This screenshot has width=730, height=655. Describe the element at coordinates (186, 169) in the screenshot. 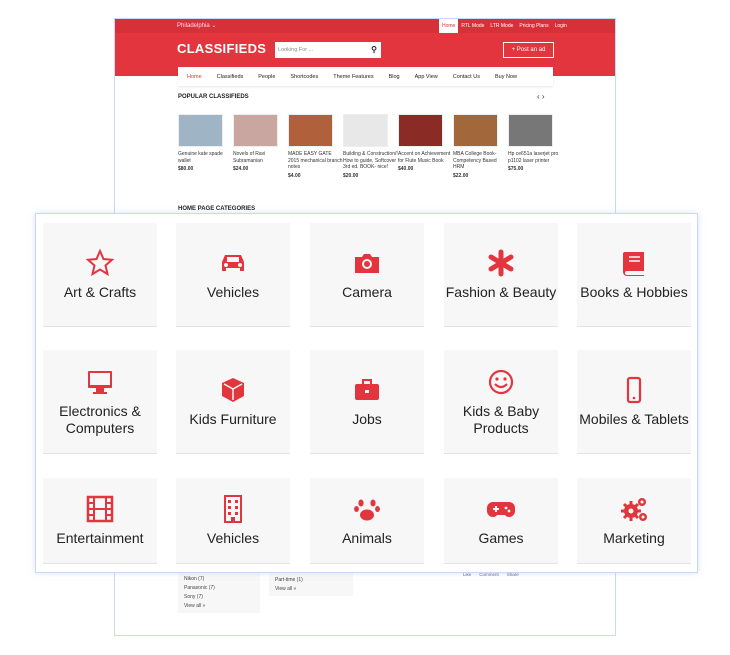

I see `product-price: $80.00` at that location.